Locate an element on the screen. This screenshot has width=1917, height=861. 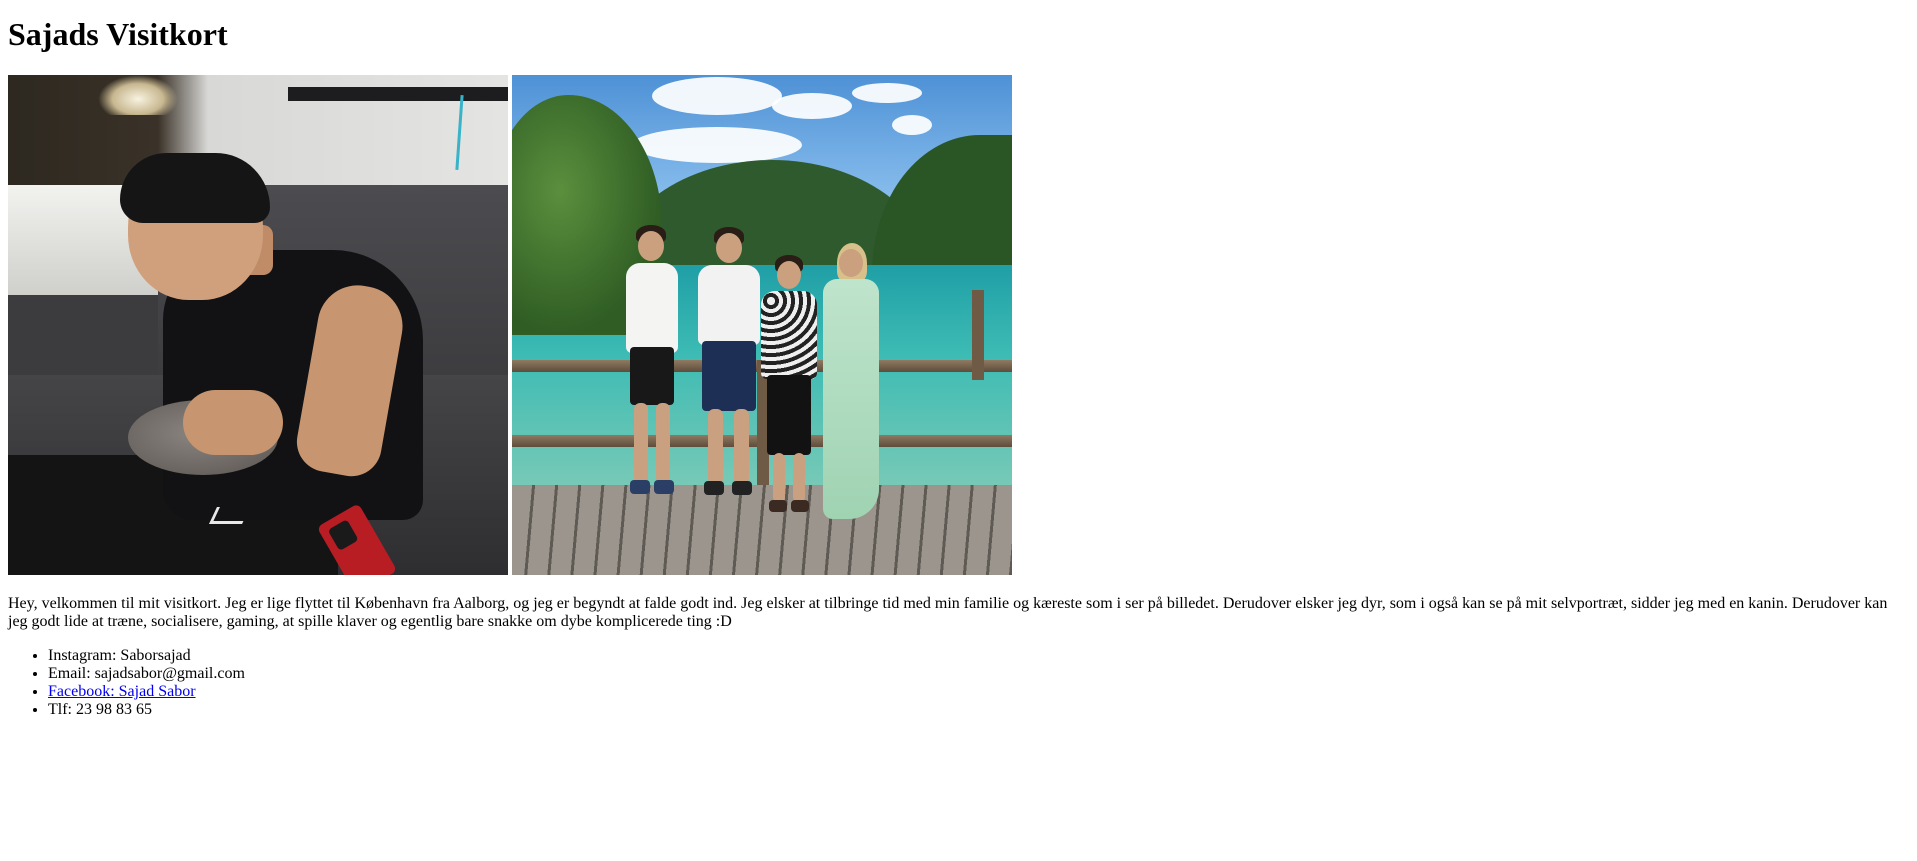
portrait-hands is located at coordinates (233, 422).